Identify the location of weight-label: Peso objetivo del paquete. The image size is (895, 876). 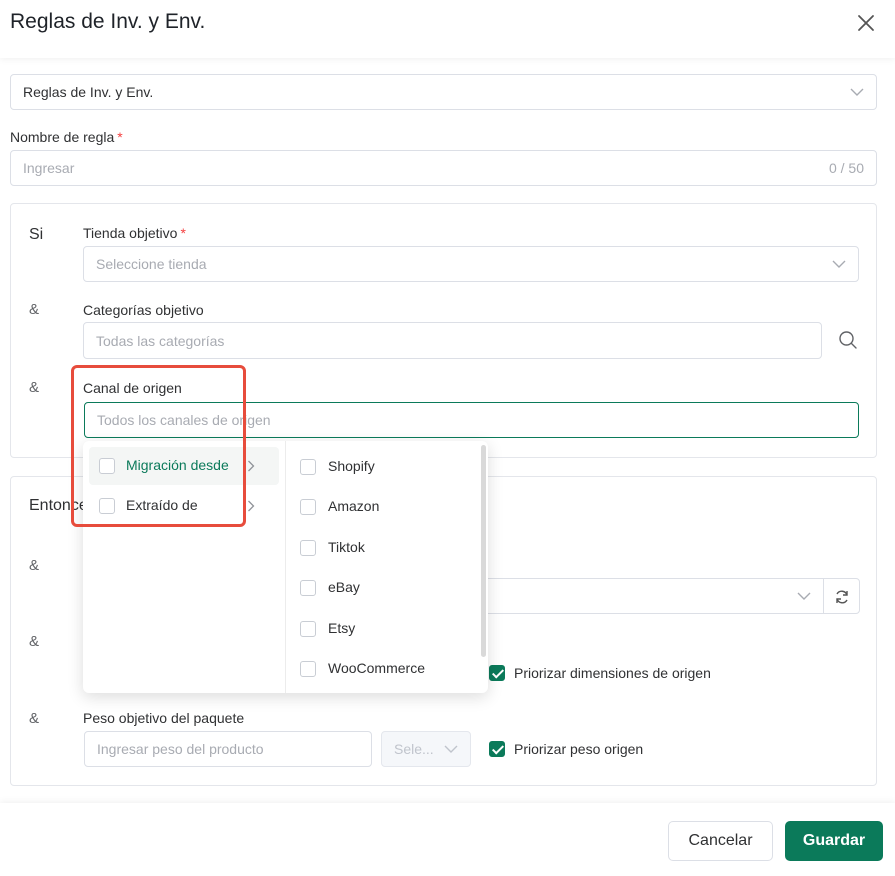
(164, 718).